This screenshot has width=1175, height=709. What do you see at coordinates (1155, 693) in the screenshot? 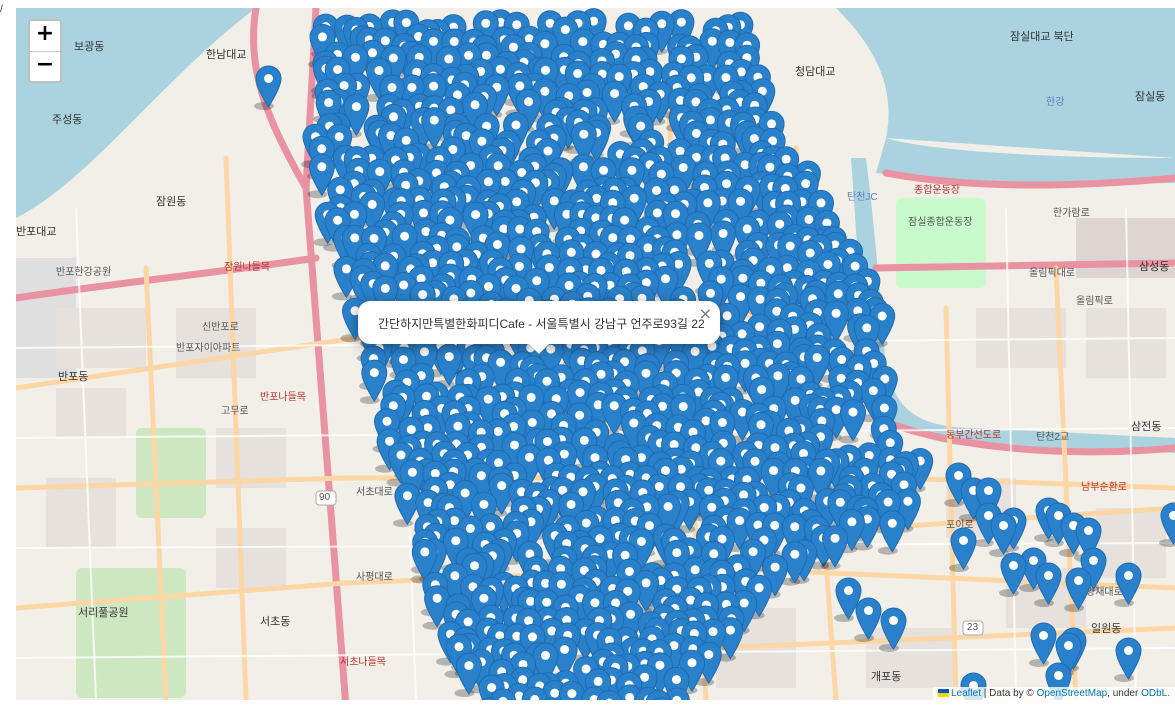
I see `odbl-link: ODbL.` at bounding box center [1155, 693].